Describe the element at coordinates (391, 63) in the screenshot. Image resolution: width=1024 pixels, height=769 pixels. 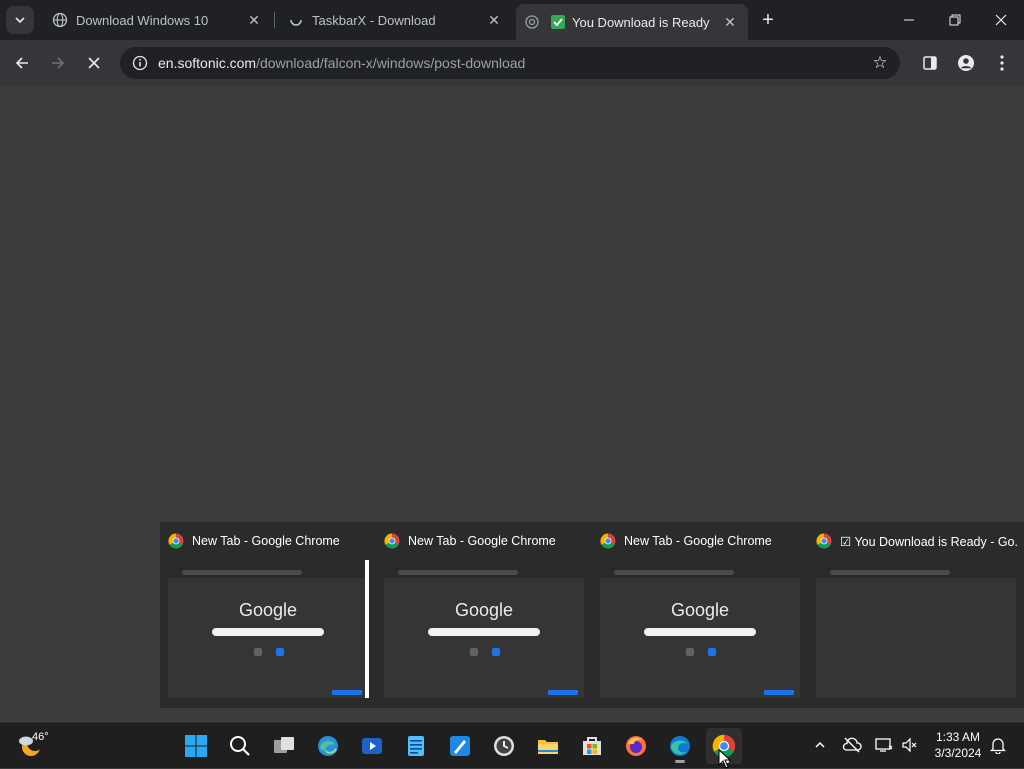
I see `url-path: /download/falcon-x/windows/post-download` at that location.